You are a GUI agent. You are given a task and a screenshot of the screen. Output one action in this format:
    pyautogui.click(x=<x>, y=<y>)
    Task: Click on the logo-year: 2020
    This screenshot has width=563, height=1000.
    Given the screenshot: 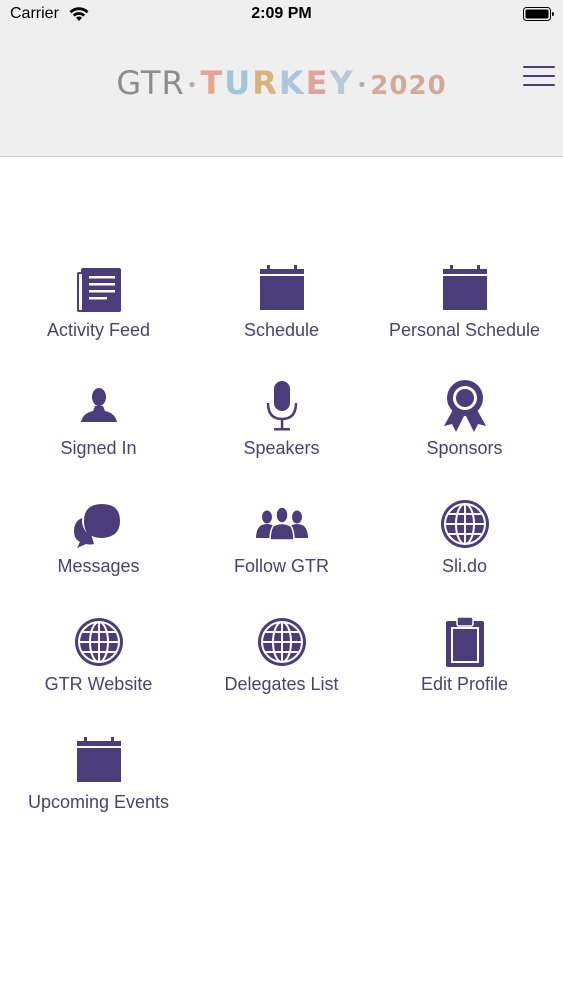 What is the action you would take?
    pyautogui.click(x=408, y=86)
    